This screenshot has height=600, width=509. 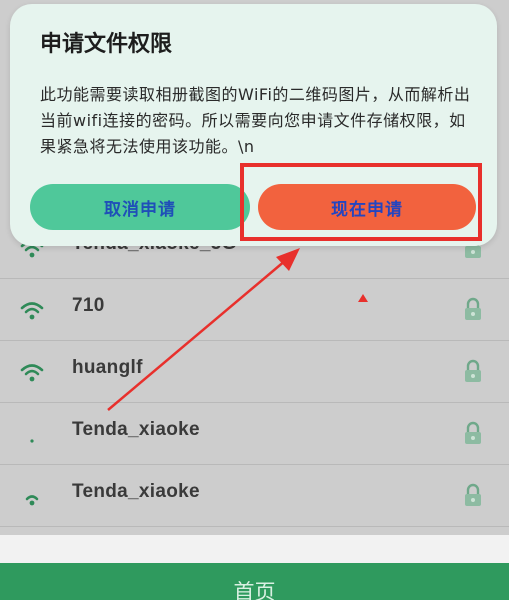 I want to click on bottom-nav: 首页, so click(x=254, y=581).